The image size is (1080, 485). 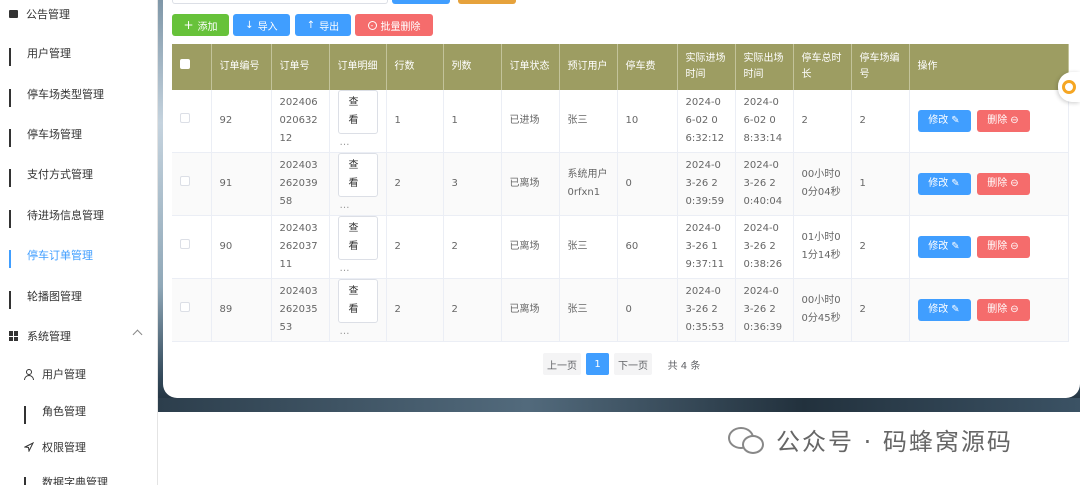 I want to click on cell-cols: 2, so click(x=472, y=310).